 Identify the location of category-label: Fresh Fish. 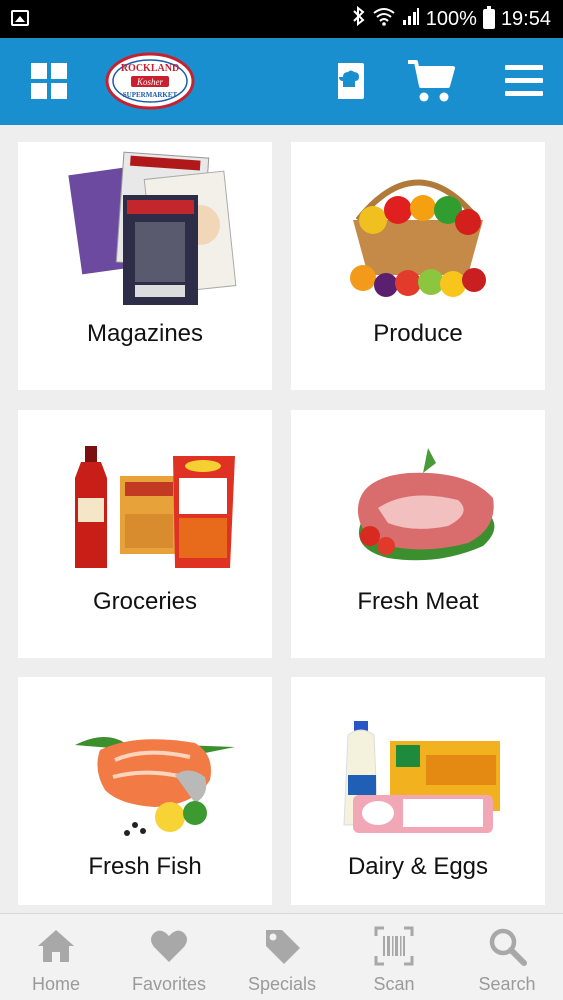
(145, 866).